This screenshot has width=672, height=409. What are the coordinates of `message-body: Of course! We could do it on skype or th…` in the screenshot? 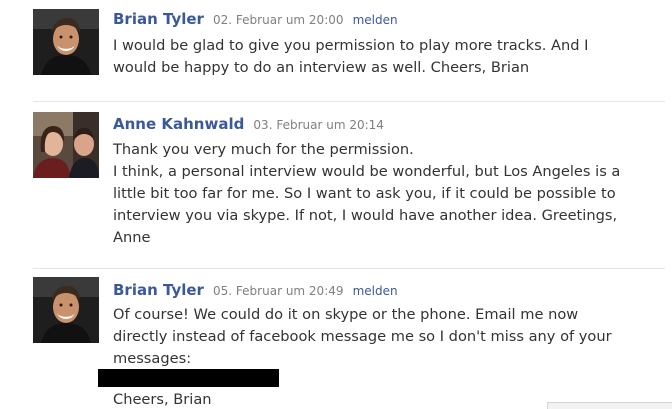 It's located at (389, 337).